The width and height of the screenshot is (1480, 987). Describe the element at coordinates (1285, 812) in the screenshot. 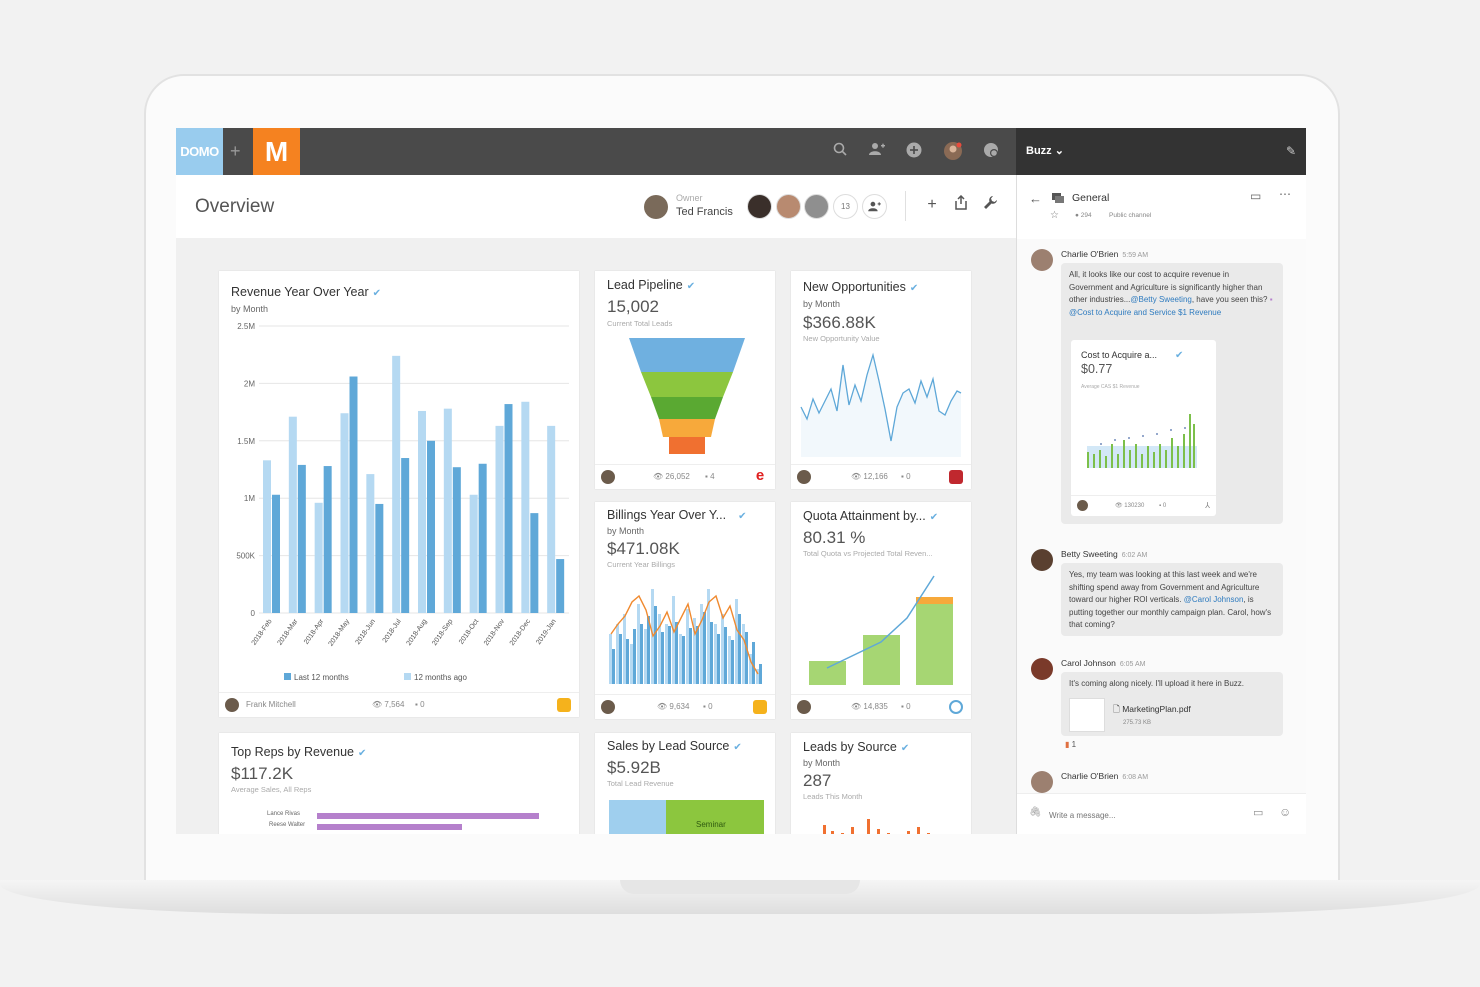

I see `emoji-icon: ☺` at that location.